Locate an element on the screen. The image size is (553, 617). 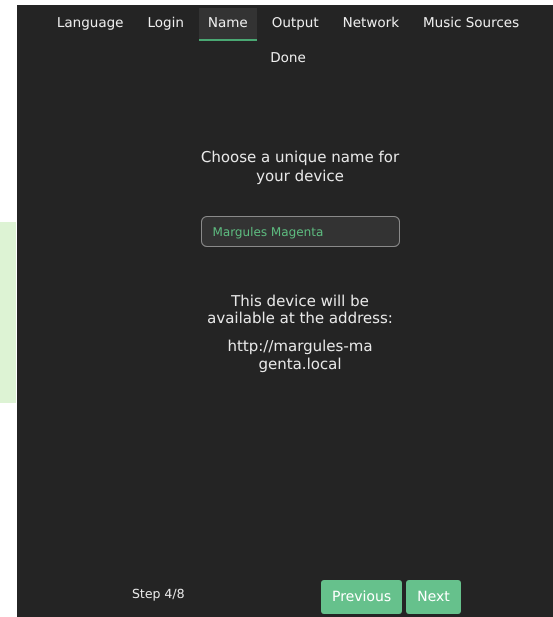
step-tab: Login is located at coordinates (165, 24).